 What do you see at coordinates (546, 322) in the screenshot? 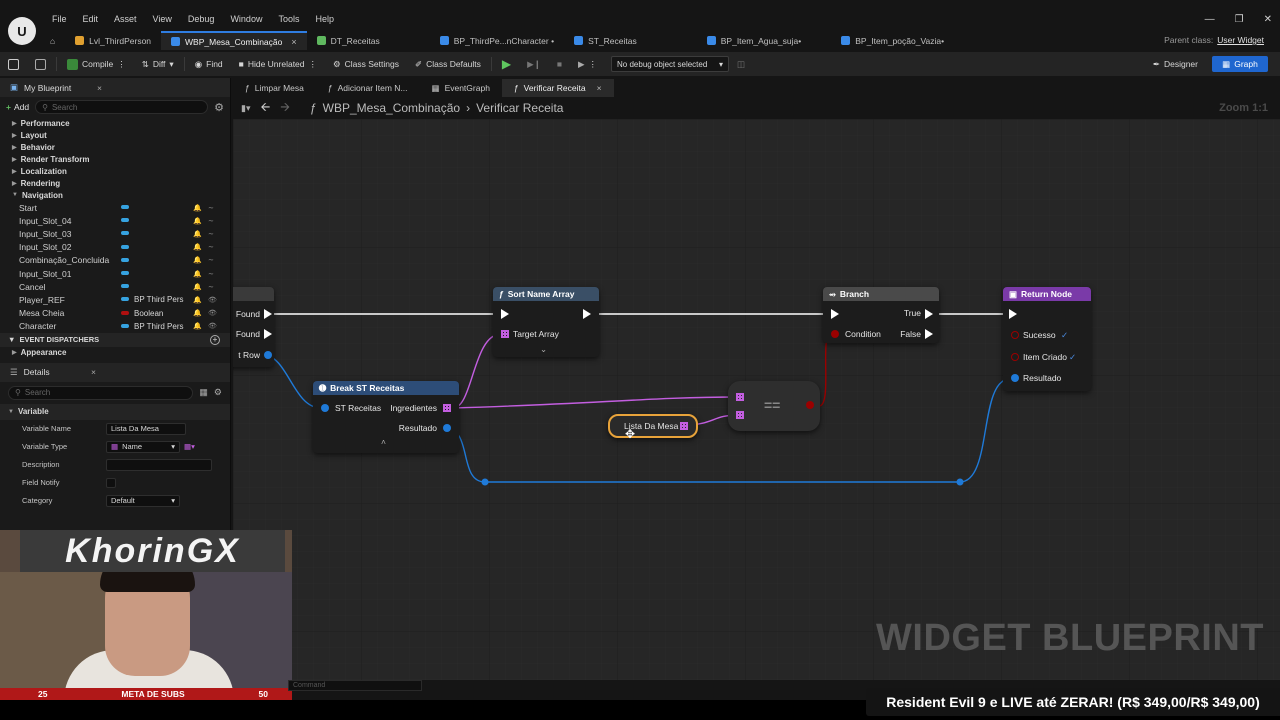
I see `sort-name-array-node: ƒ Sort Name Array Target Array ⌄` at bounding box center [546, 322].